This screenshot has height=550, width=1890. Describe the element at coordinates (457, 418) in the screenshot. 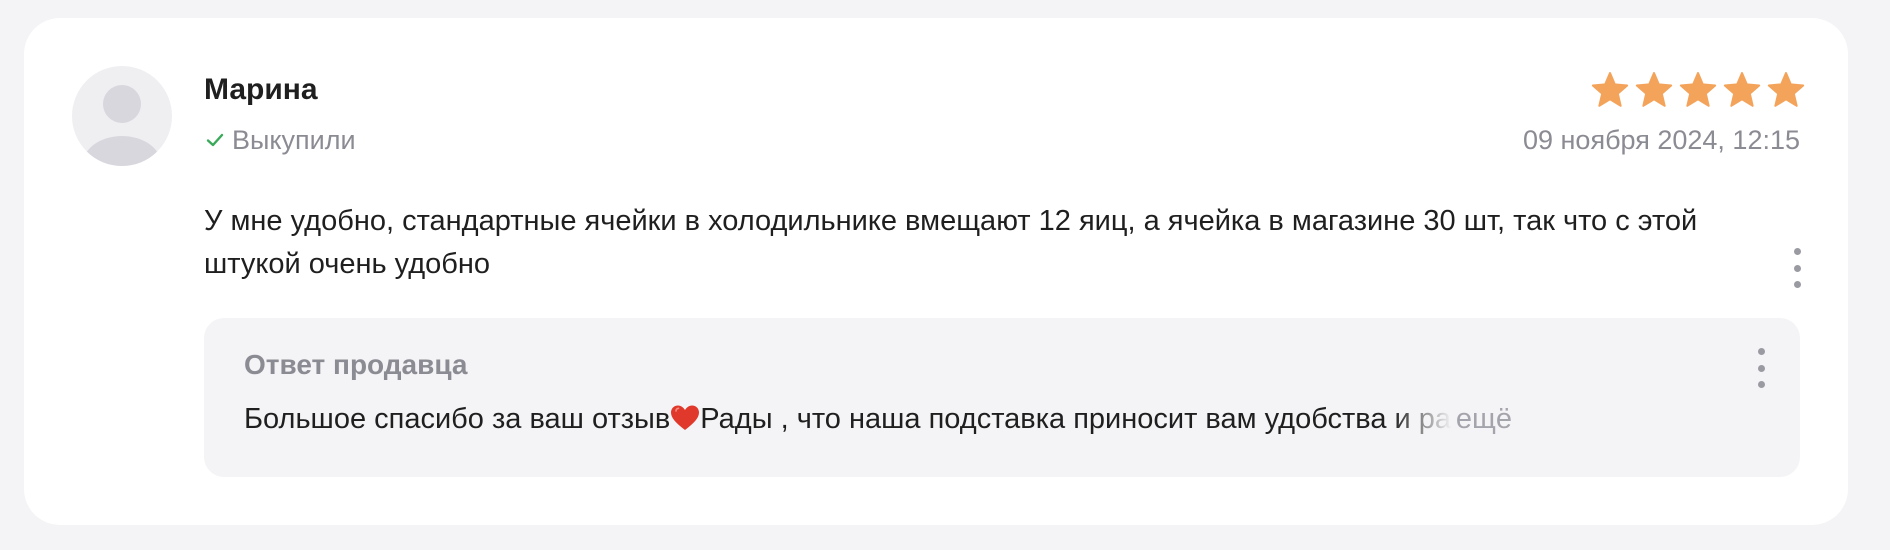

I see `seller-reply-text-start: Большое спасибо за ваш отзыв` at that location.